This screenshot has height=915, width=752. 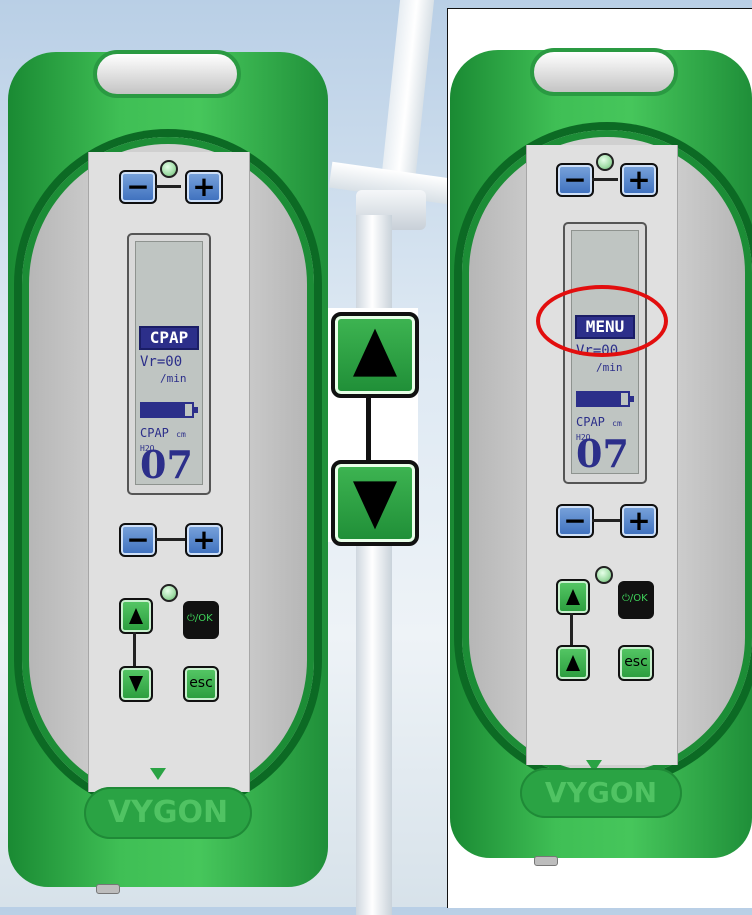 What do you see at coordinates (373, 427) in the screenshot?
I see `navigation-buttons-zoom` at bounding box center [373, 427].